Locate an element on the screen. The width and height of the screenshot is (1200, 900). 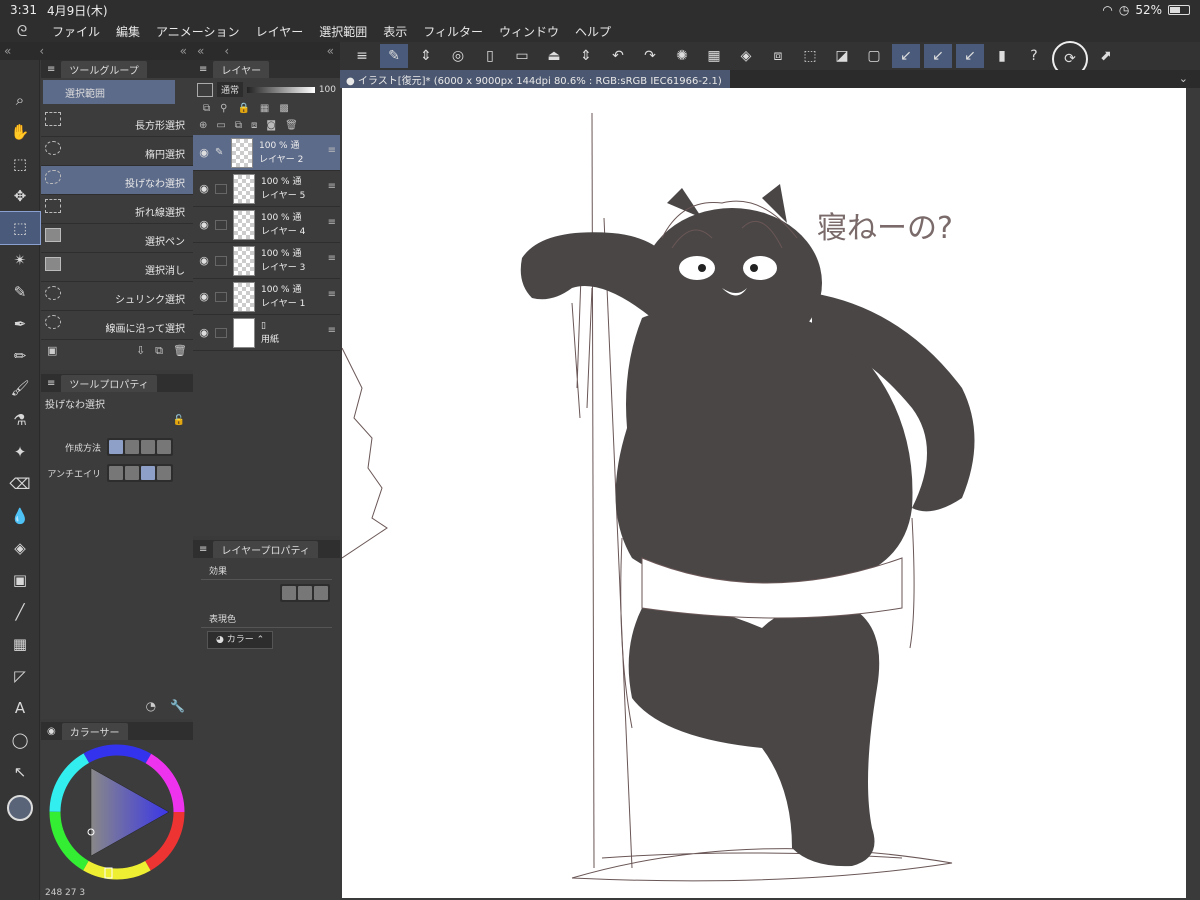
layer-property-title: レイヤープロパティ is located at coordinates (265, 549).